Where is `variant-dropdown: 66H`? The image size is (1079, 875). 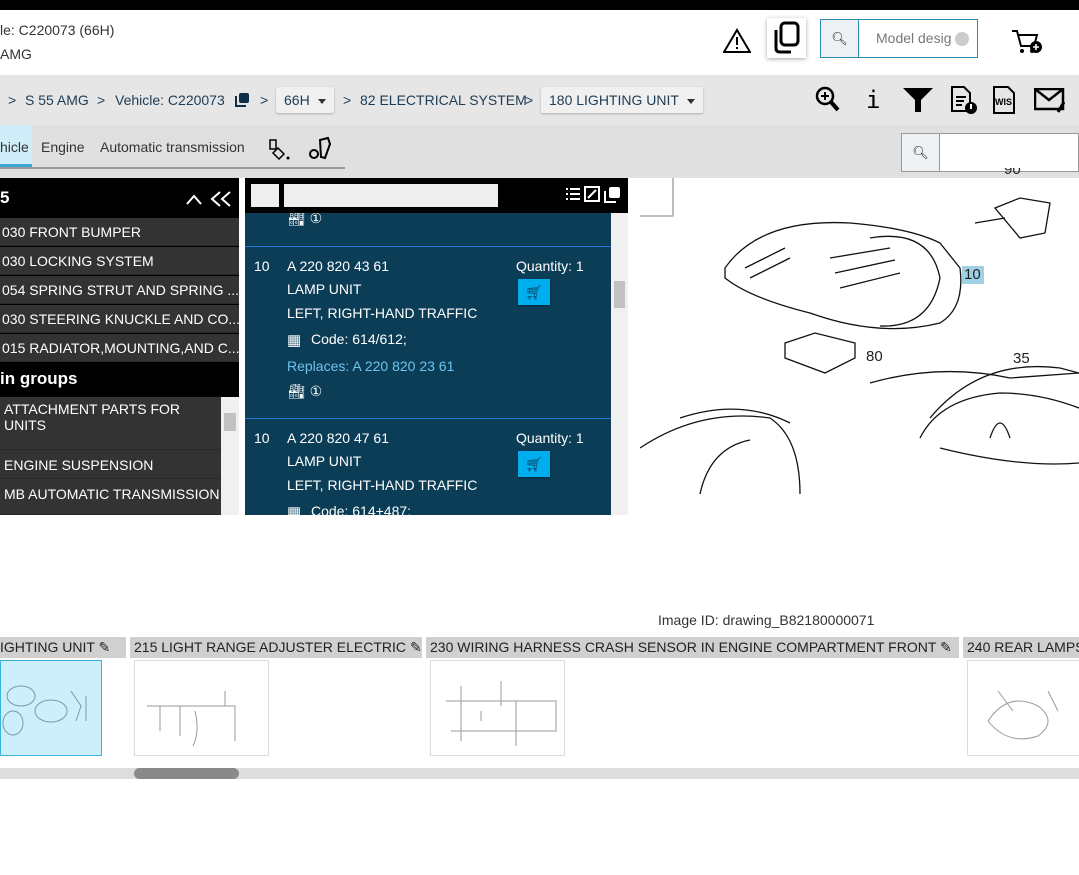
variant-dropdown: 66H is located at coordinates (305, 100).